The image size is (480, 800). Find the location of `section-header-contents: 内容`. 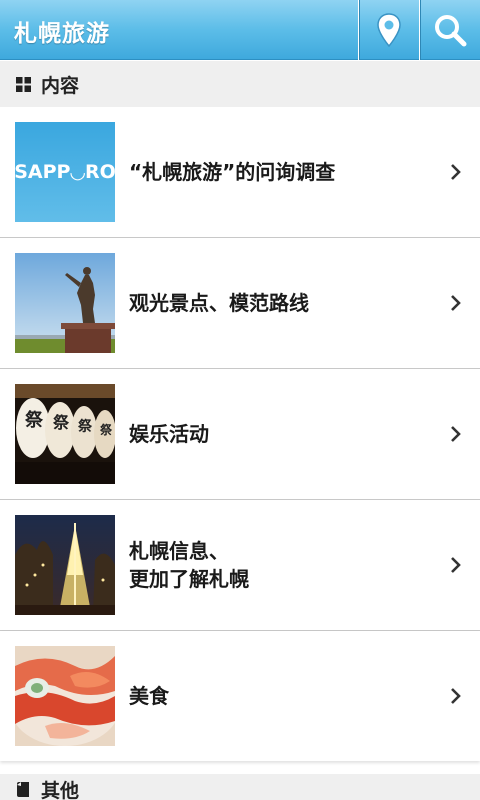

section-header-contents: 内容 is located at coordinates (240, 84).